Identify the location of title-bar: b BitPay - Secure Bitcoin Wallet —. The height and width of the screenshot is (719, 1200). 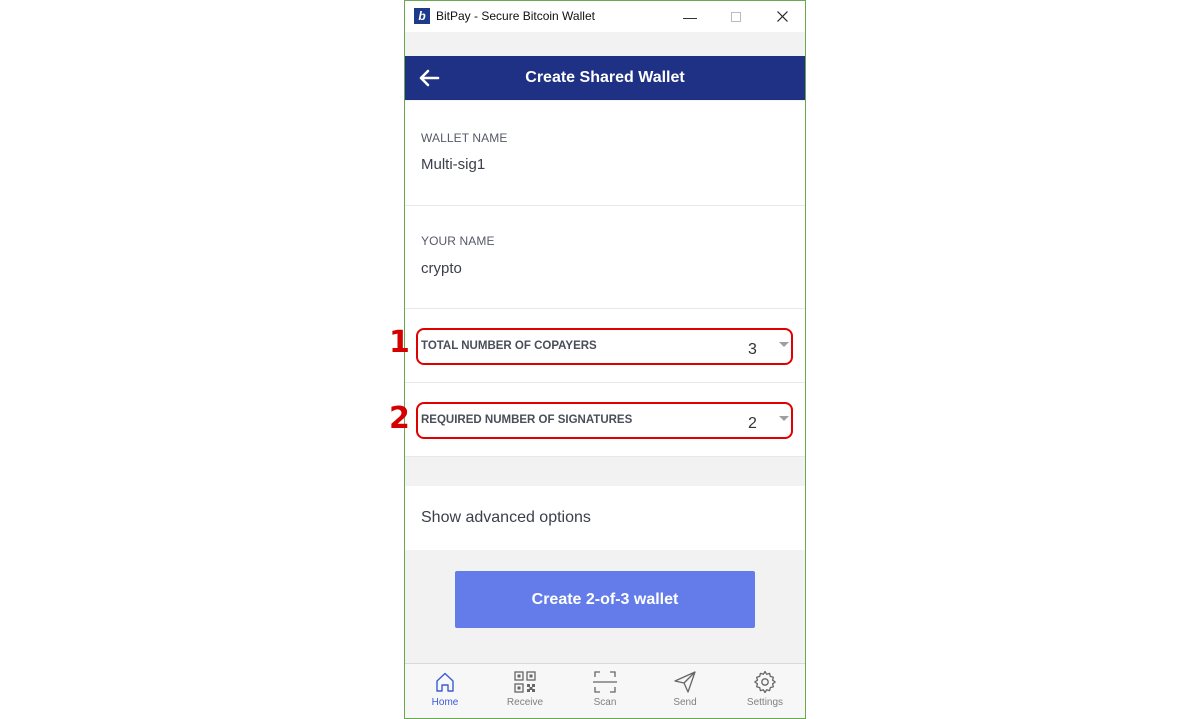
(605, 16).